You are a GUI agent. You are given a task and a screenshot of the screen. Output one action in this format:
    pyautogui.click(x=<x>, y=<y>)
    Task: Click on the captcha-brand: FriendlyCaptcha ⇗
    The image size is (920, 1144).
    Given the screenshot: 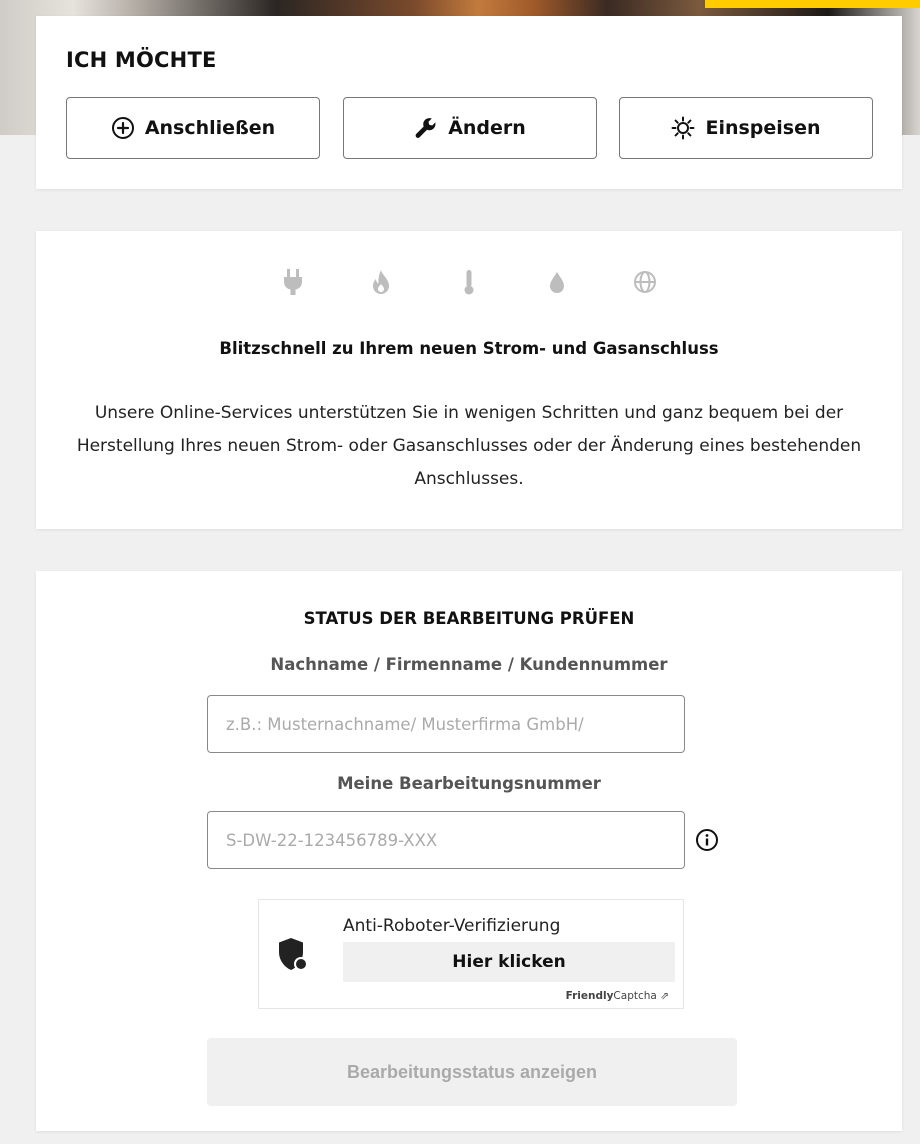 What is the action you would take?
    pyautogui.click(x=617, y=996)
    